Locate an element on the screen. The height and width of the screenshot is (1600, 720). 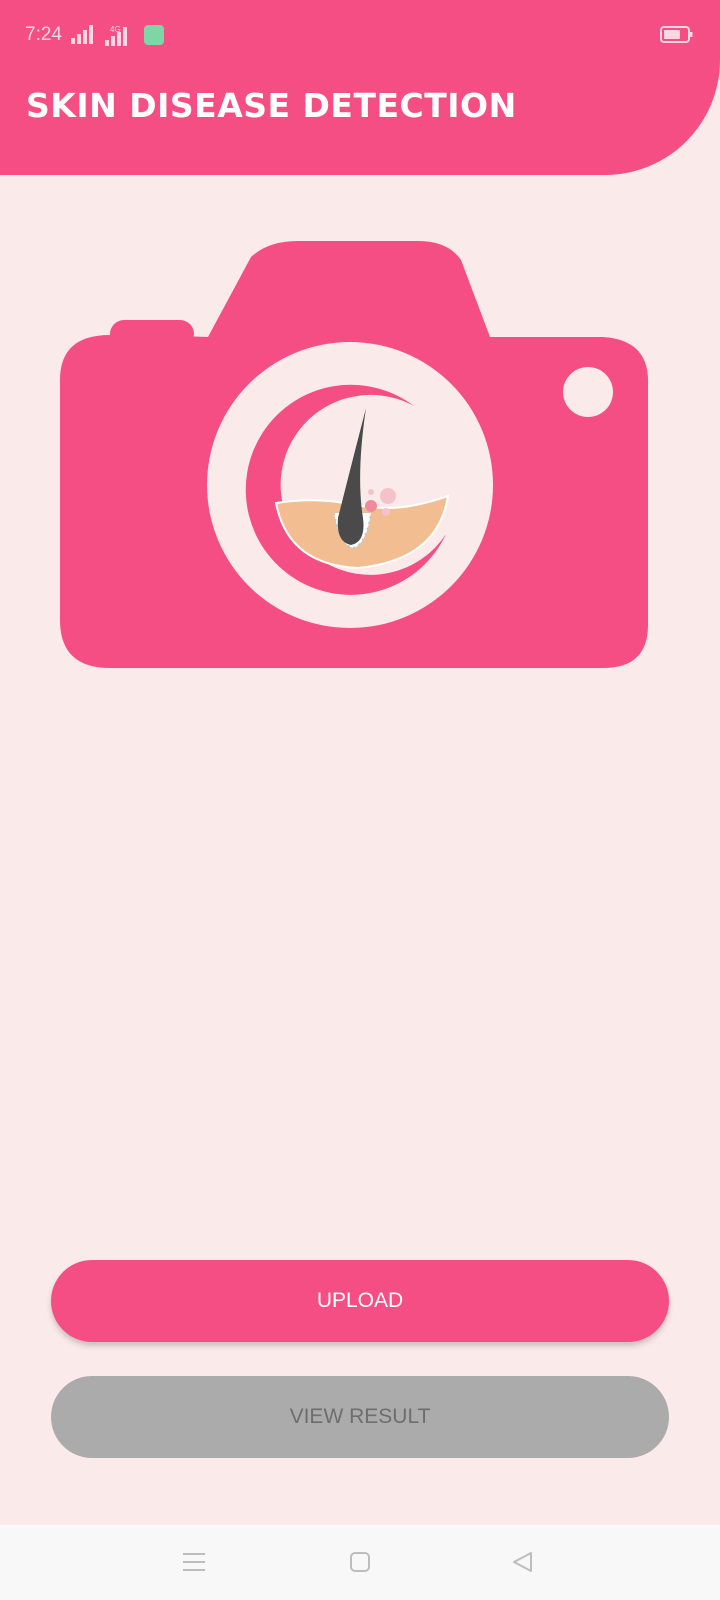
status-time: 7:24 is located at coordinates (43, 34).